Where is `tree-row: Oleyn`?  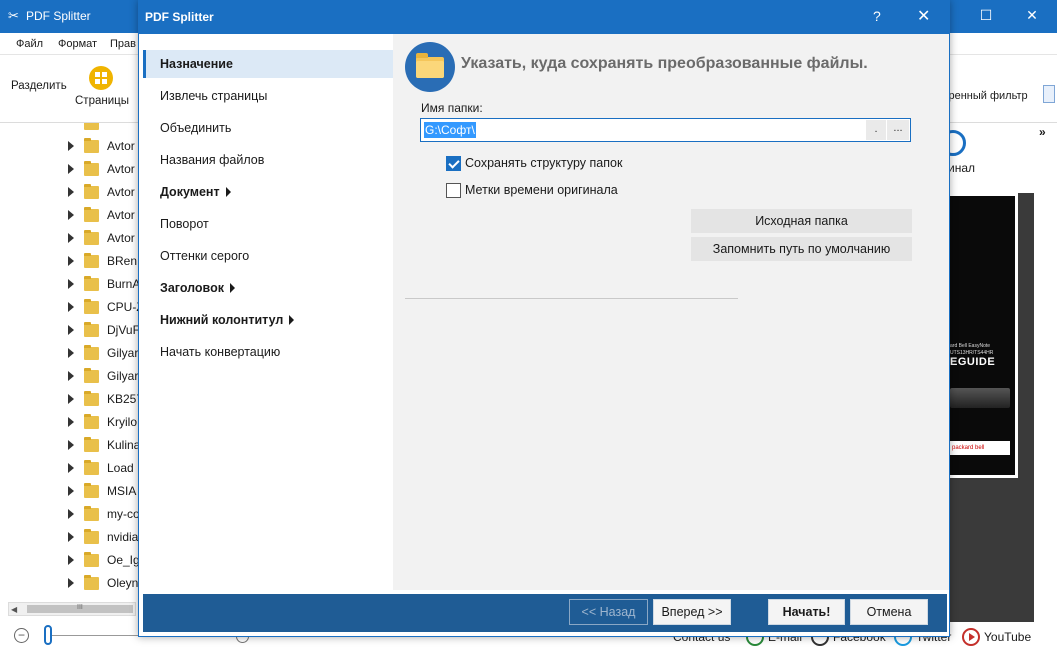
tree-row: Oleyn is located at coordinates (70, 583).